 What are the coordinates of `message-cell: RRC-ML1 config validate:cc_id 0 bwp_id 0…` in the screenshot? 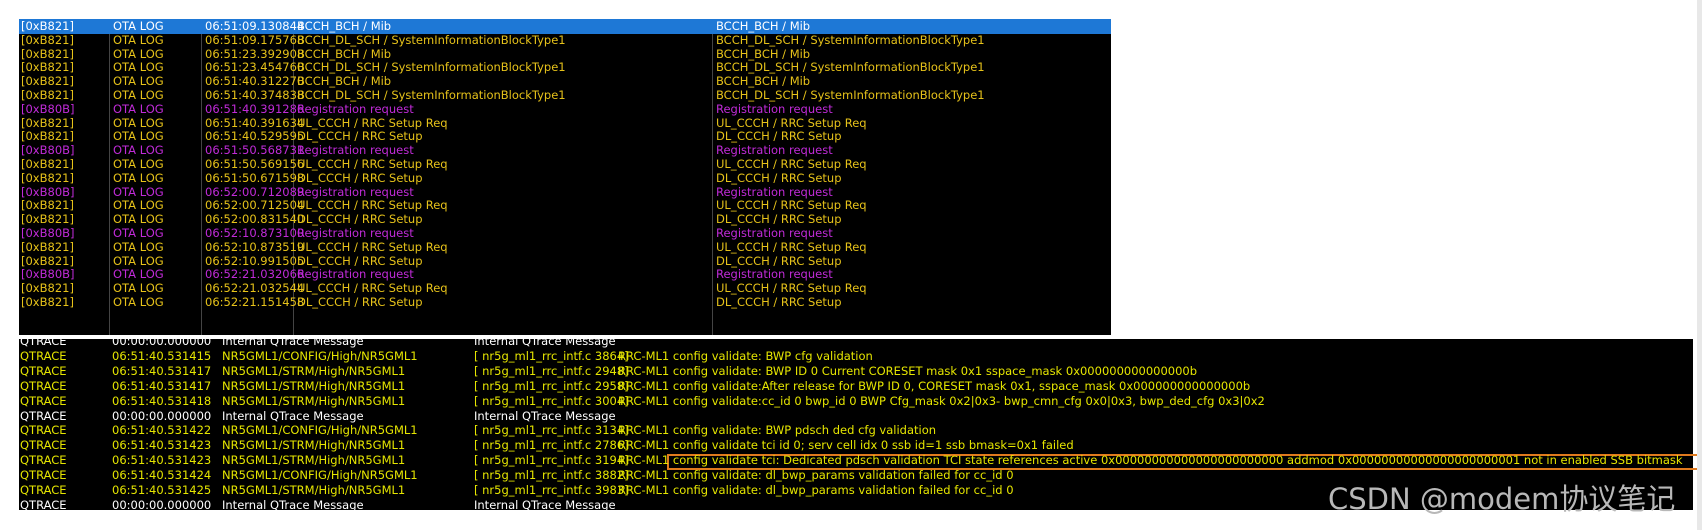 It's located at (941, 400).